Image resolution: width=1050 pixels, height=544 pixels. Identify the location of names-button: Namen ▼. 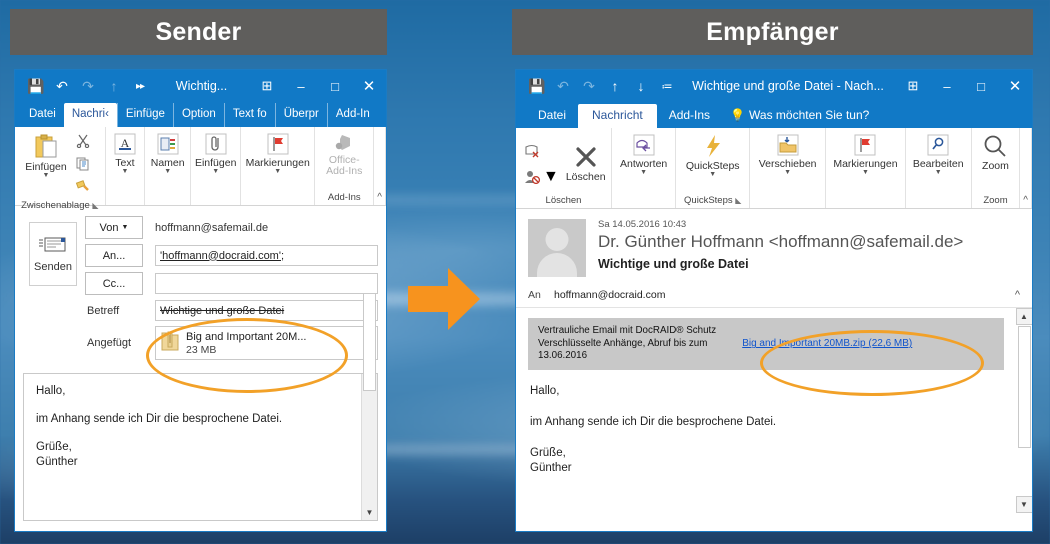
(168, 153).